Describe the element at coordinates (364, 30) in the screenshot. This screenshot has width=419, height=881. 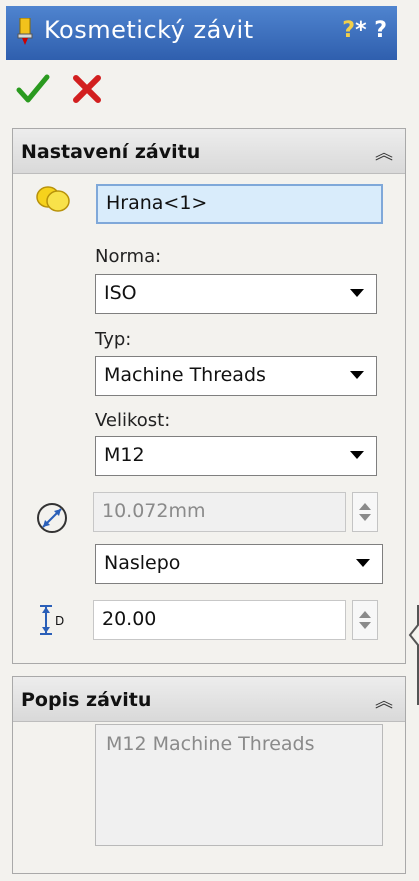
I see `help-tip-icon: ?* ?` at that location.